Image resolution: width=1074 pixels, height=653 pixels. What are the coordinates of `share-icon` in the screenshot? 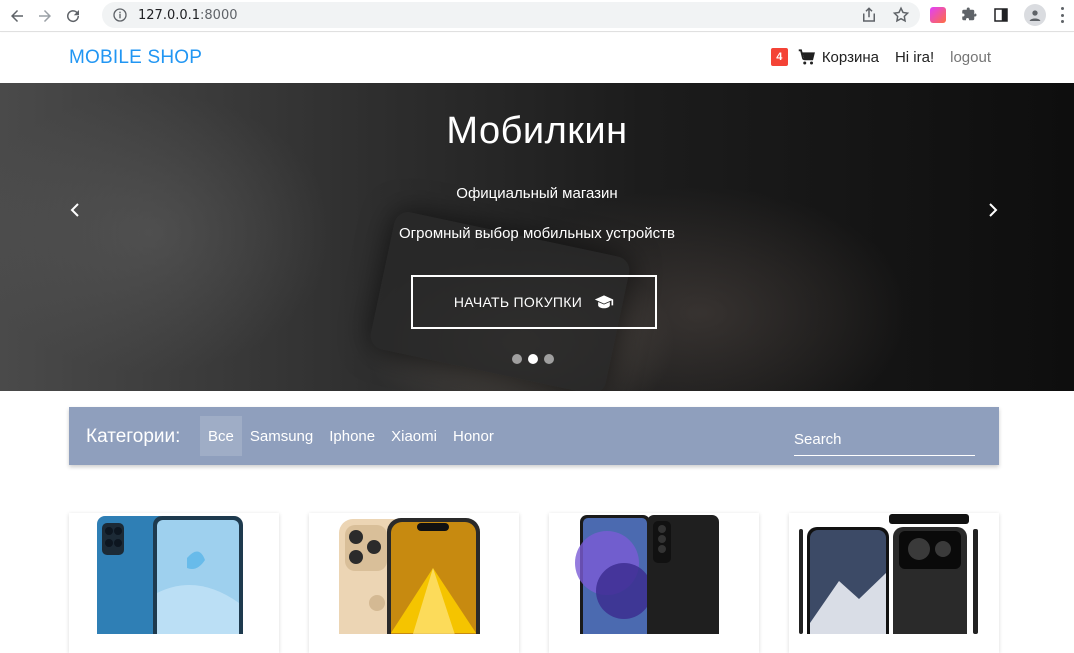 It's located at (869, 15).